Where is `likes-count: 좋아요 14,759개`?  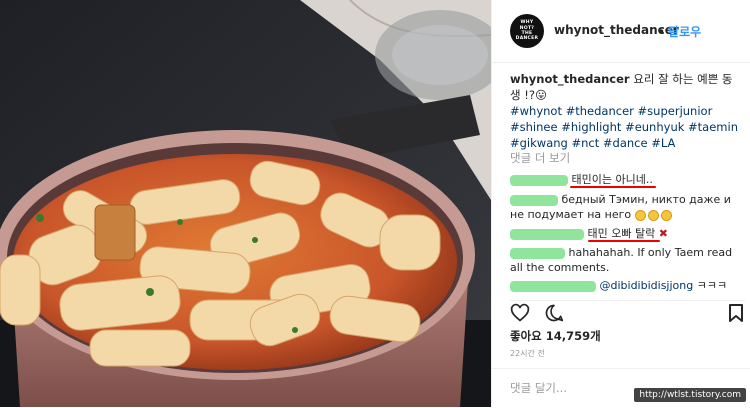 likes-count: 좋아요 14,759개 is located at coordinates (555, 336).